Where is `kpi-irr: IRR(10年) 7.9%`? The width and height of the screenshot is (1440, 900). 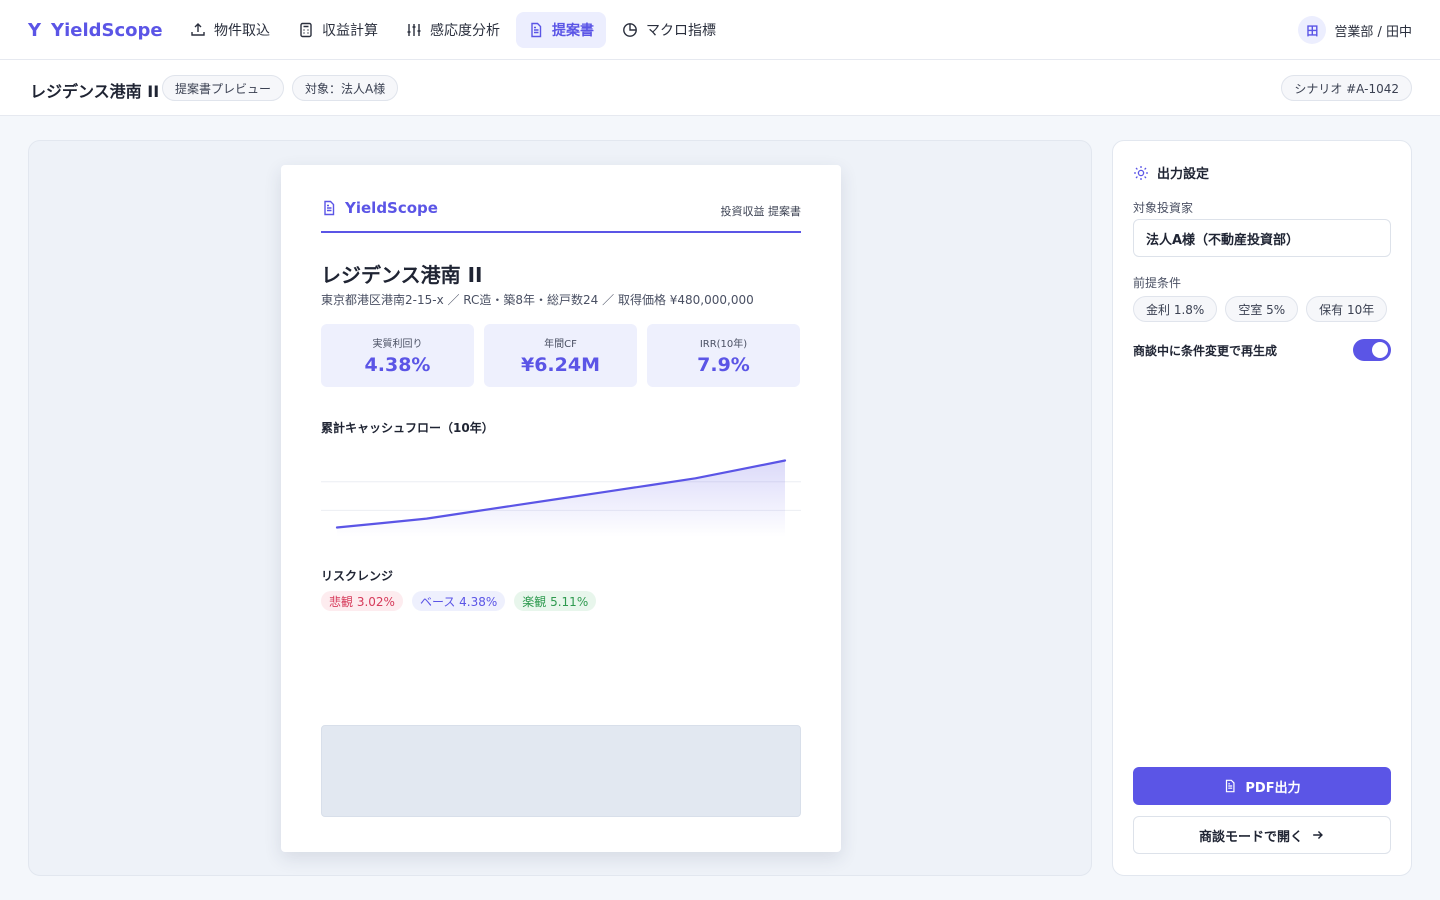
kpi-irr: IRR(10年) 7.9% is located at coordinates (723, 355).